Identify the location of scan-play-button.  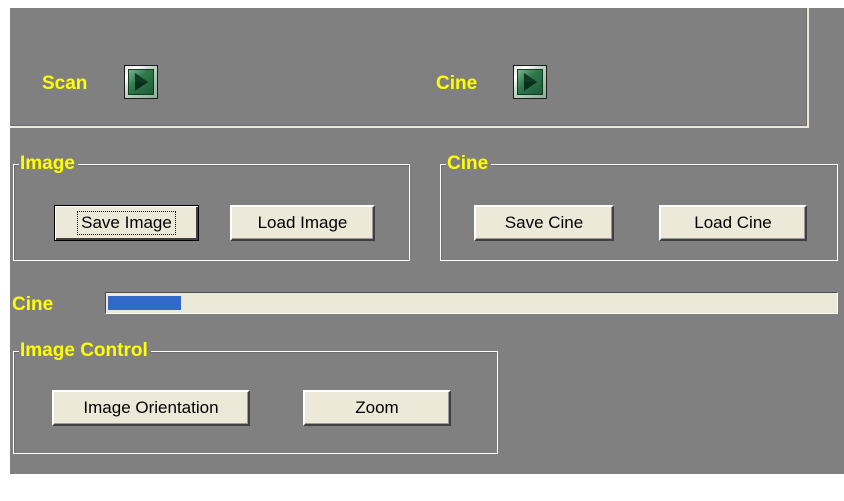
(141, 82).